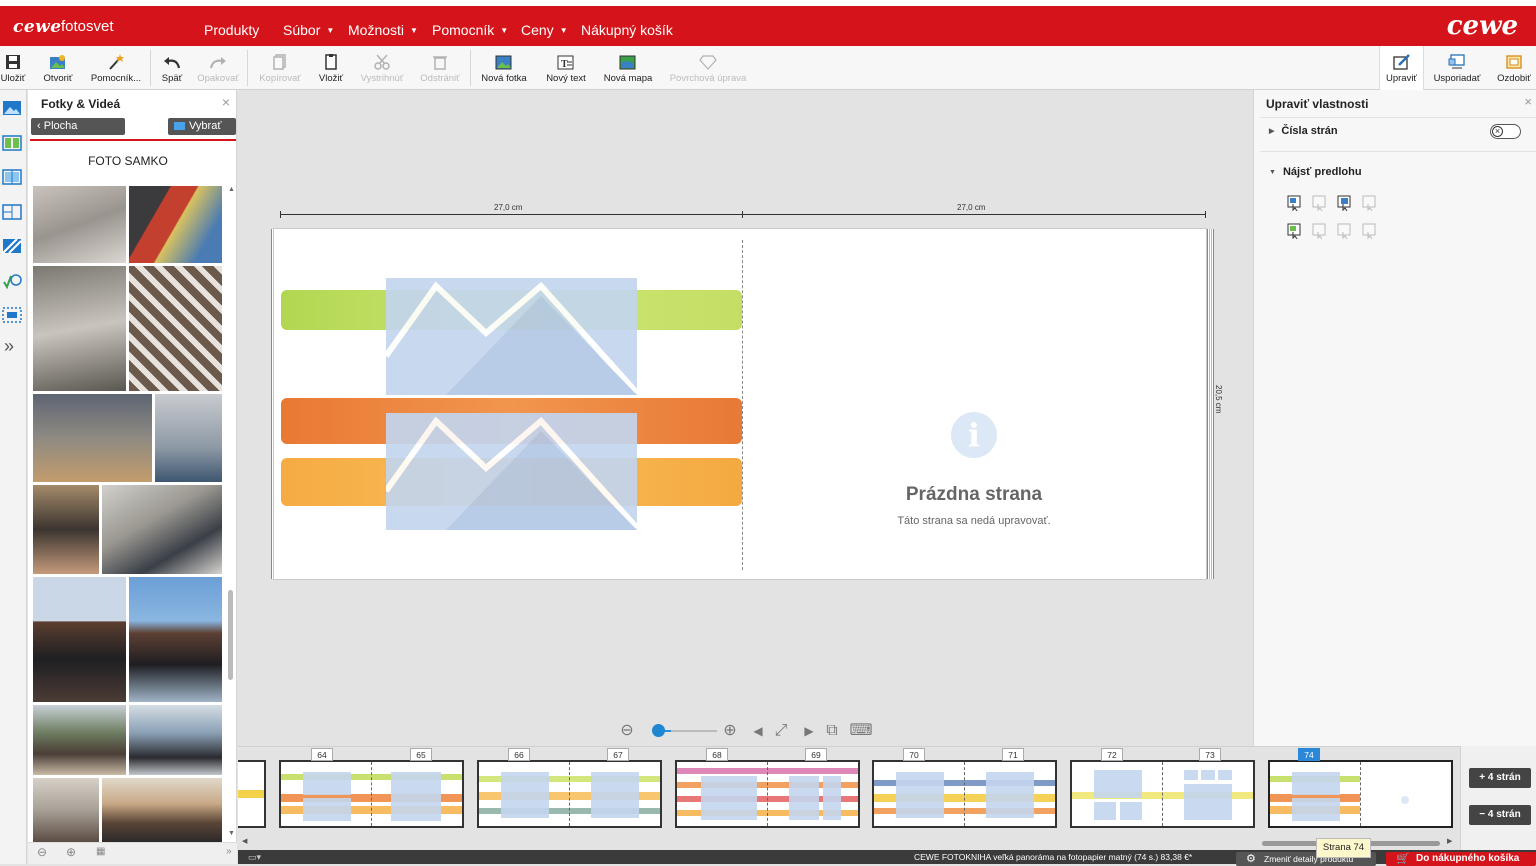  Describe the element at coordinates (658, 730) in the screenshot. I see `zoom-slider-knob` at that location.